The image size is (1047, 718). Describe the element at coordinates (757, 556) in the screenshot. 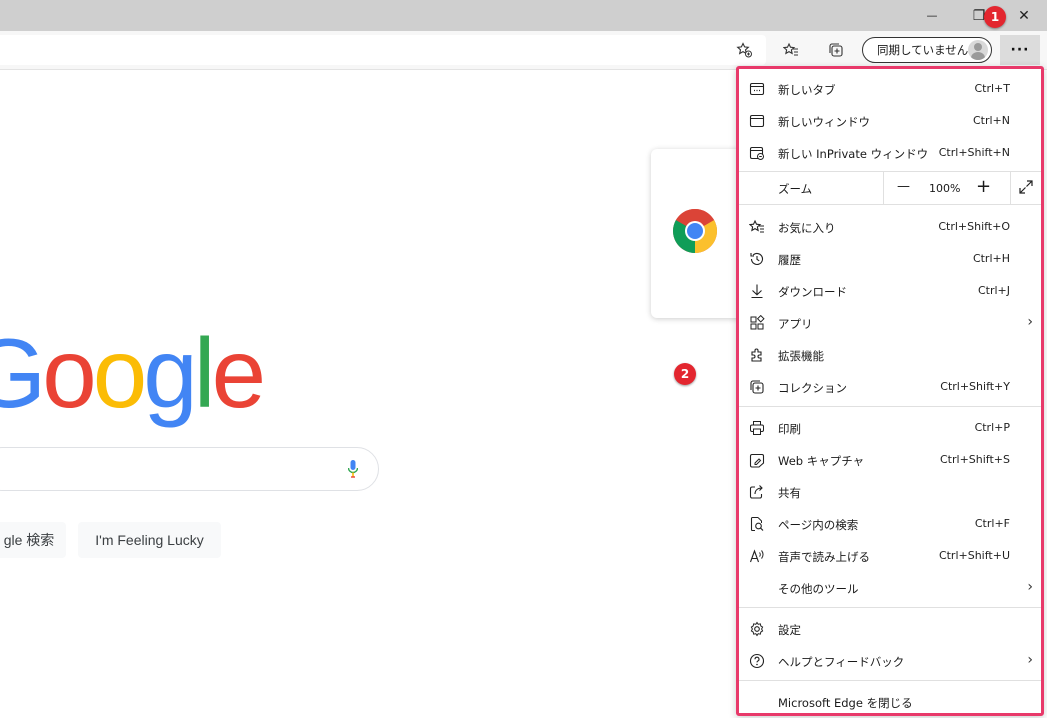

I see `read-aloud-icon` at that location.